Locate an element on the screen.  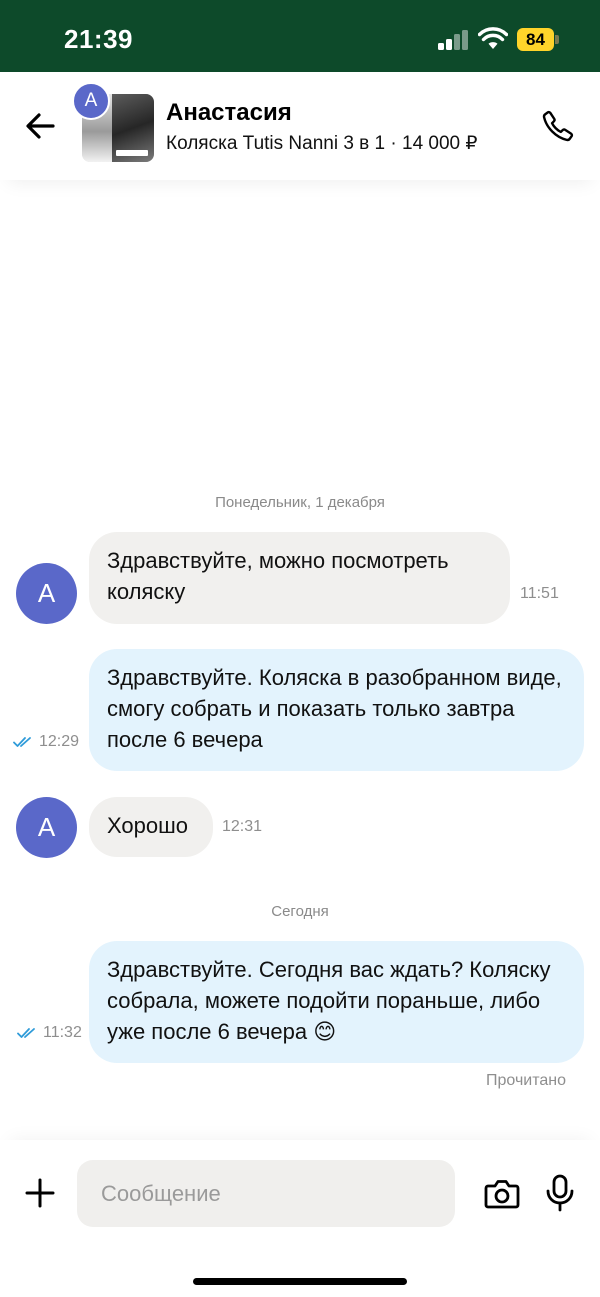
message-time: 12:29 is located at coordinates (59, 741).